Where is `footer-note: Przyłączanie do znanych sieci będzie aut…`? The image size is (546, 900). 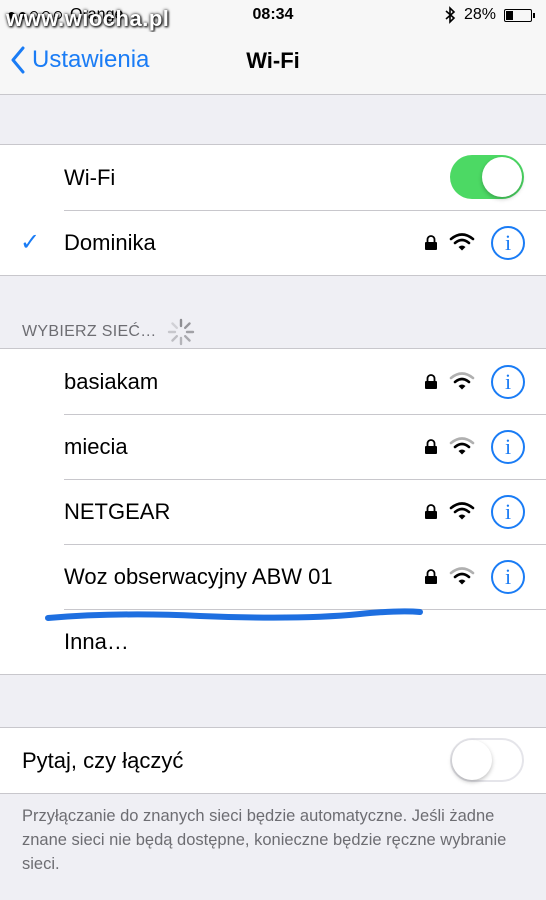
footer-note: Przyłączanie do znanych sieci będzie aut… is located at coordinates (264, 840).